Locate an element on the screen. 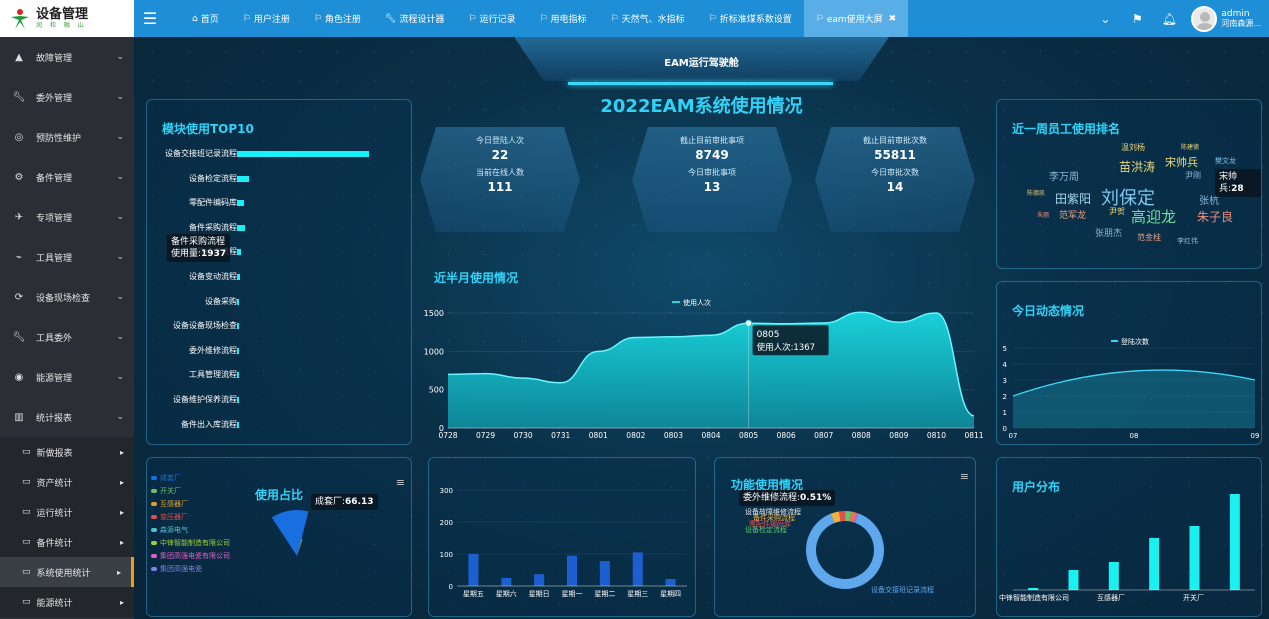  stat-v2: 111 is located at coordinates (500, 187).